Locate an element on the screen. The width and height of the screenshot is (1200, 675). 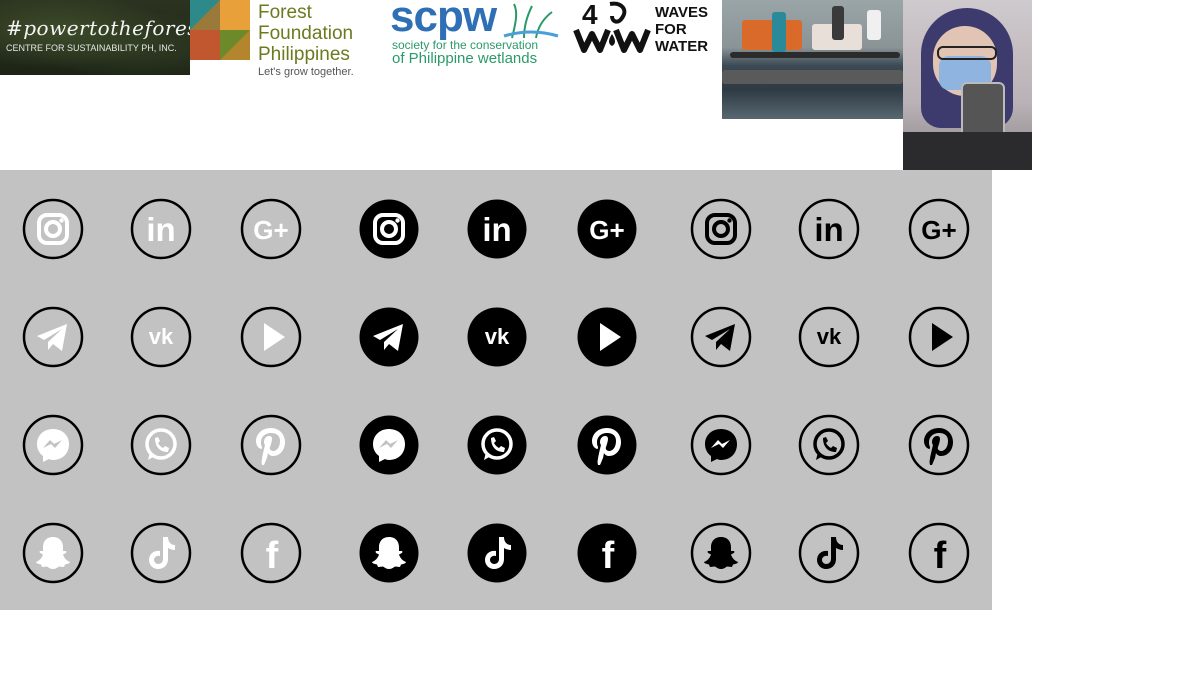
waves-for-water-mark-icon: 4 is located at coordinates (612, 26).